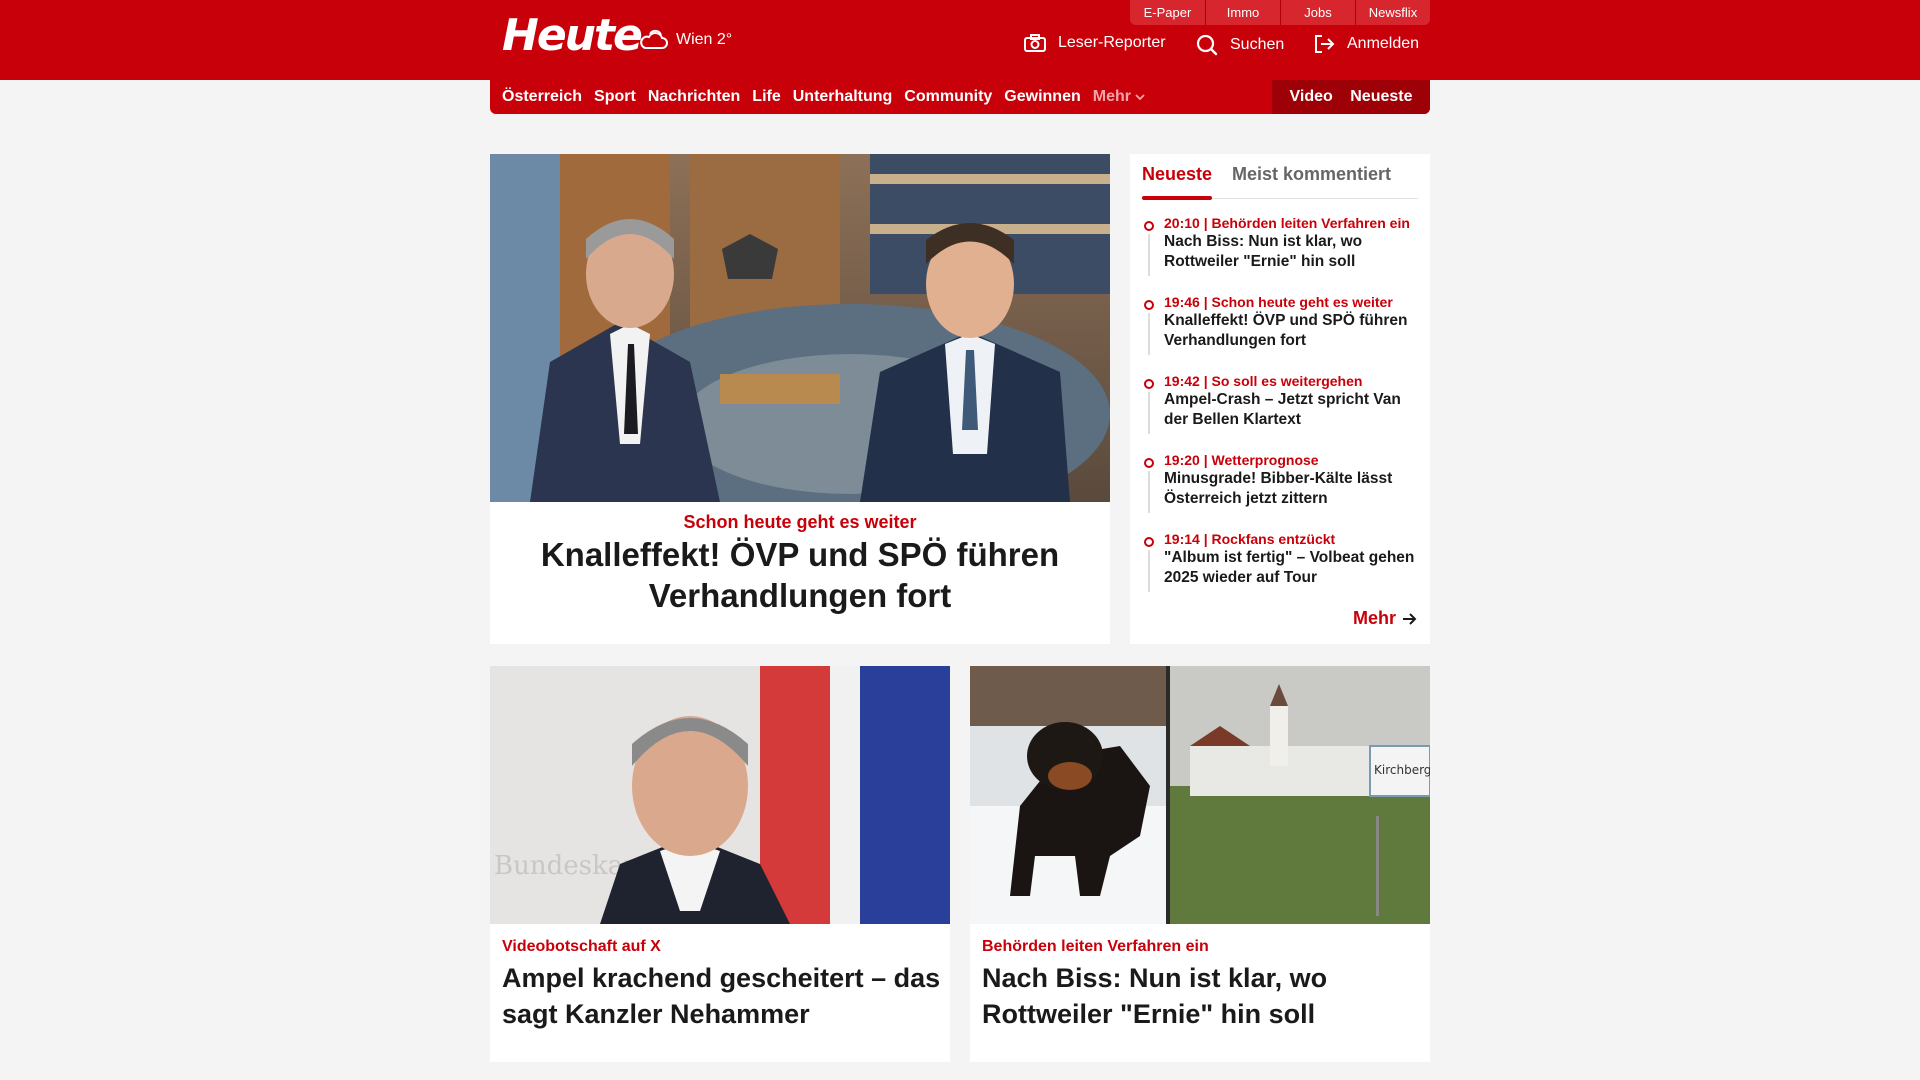 The width and height of the screenshot is (1920, 1080). Describe the element at coordinates (1207, 45) in the screenshot. I see `search-icon` at that location.